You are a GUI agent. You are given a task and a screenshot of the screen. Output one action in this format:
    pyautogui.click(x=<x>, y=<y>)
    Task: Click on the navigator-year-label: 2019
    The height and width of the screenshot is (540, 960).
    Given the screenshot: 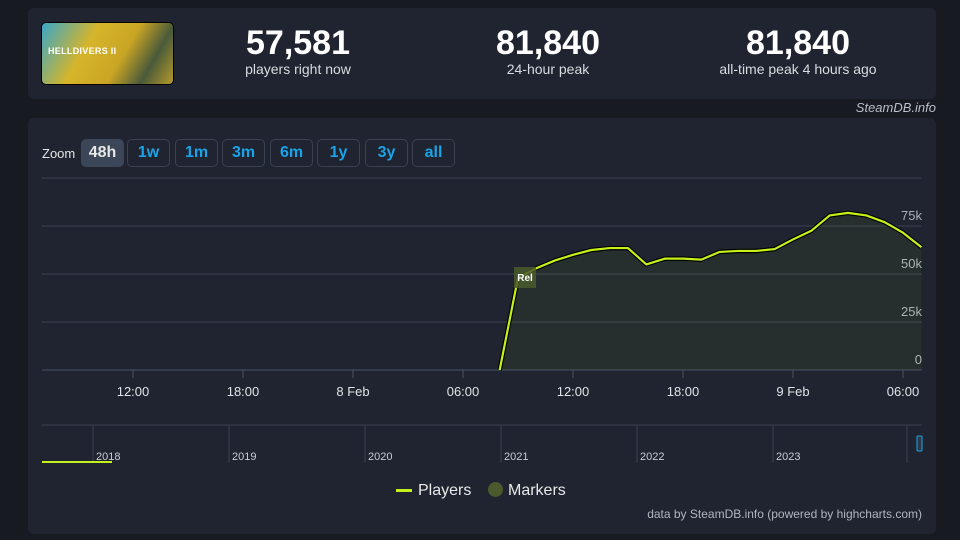 What is the action you would take?
    pyautogui.click(x=244, y=457)
    